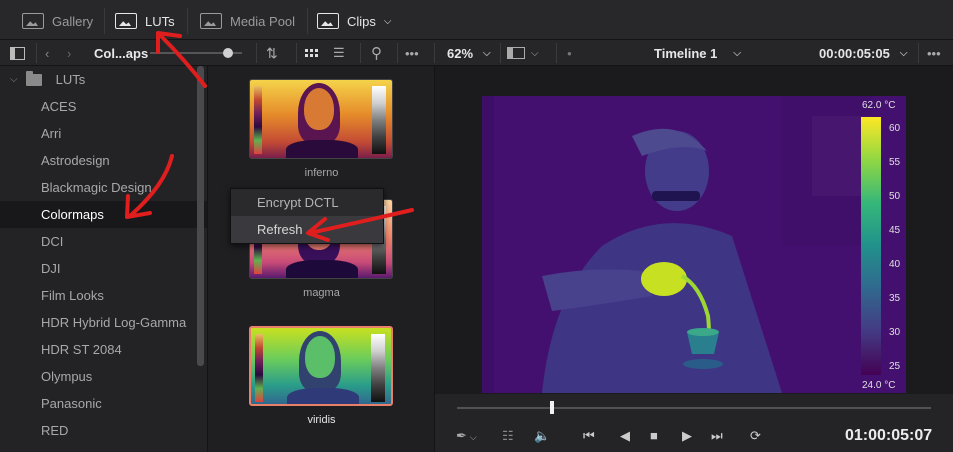  I want to click on top-toolbar: Gallery LUTs Media Pool Clips ⌵, so click(476, 20).